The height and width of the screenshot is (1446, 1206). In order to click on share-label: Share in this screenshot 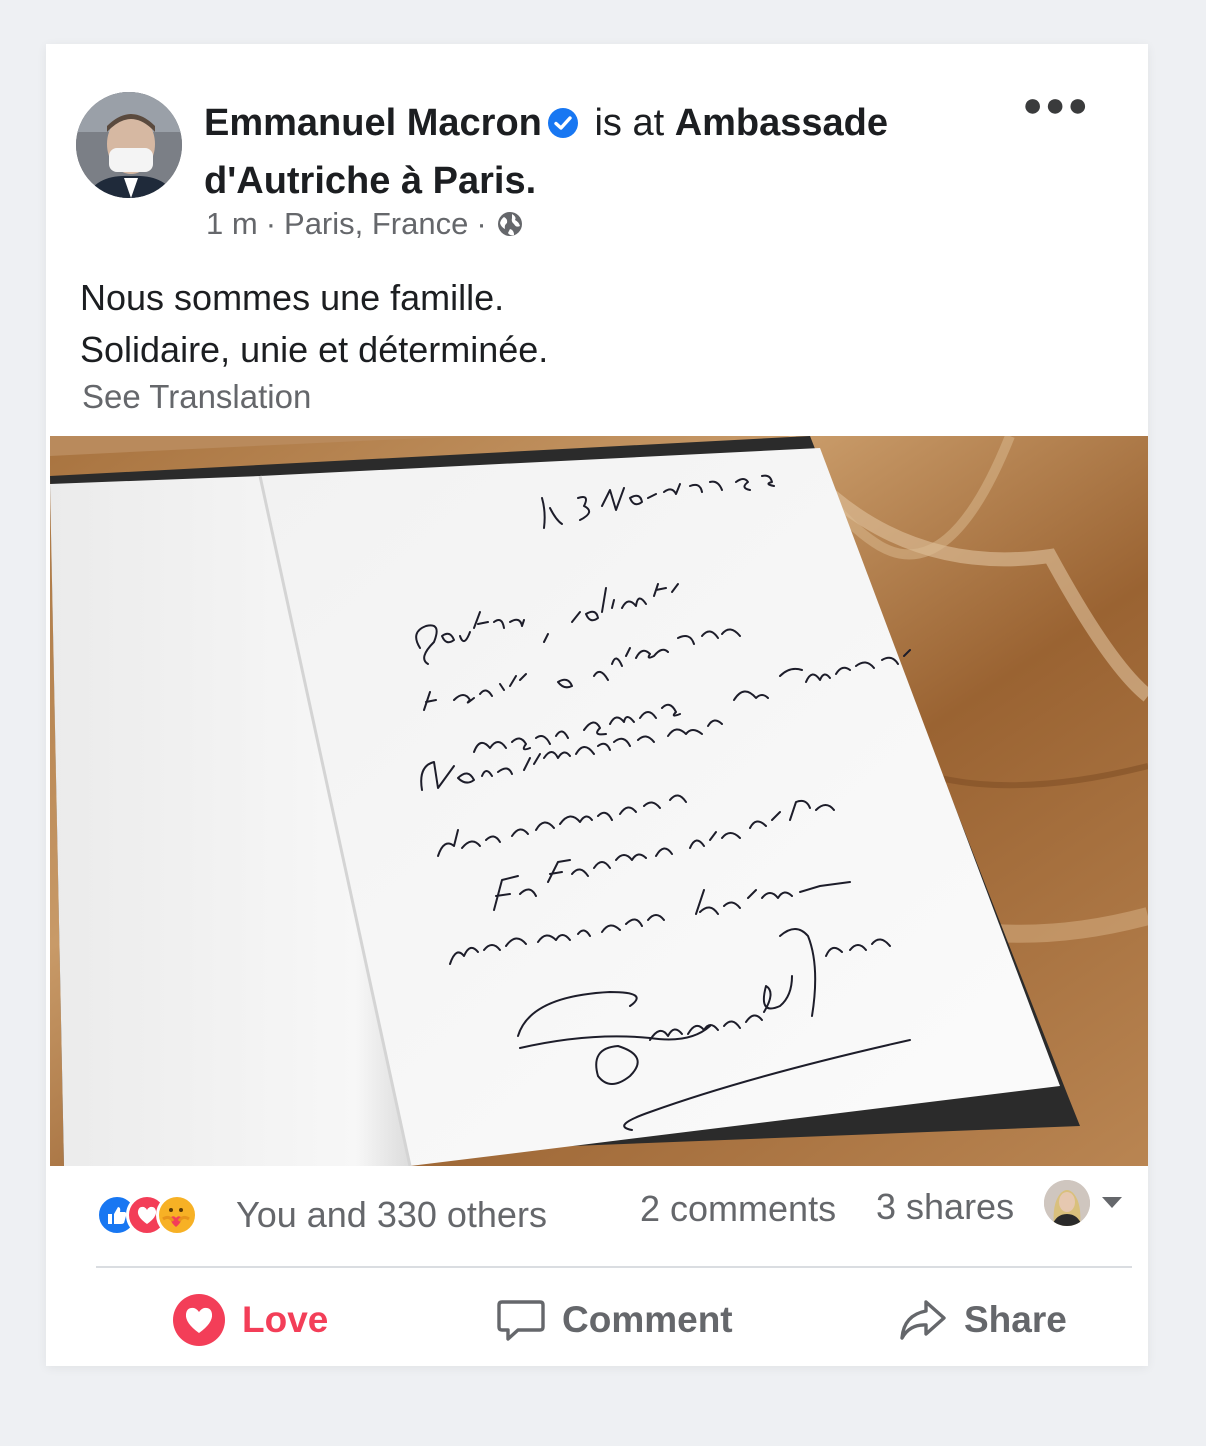, I will do `click(1015, 1319)`.